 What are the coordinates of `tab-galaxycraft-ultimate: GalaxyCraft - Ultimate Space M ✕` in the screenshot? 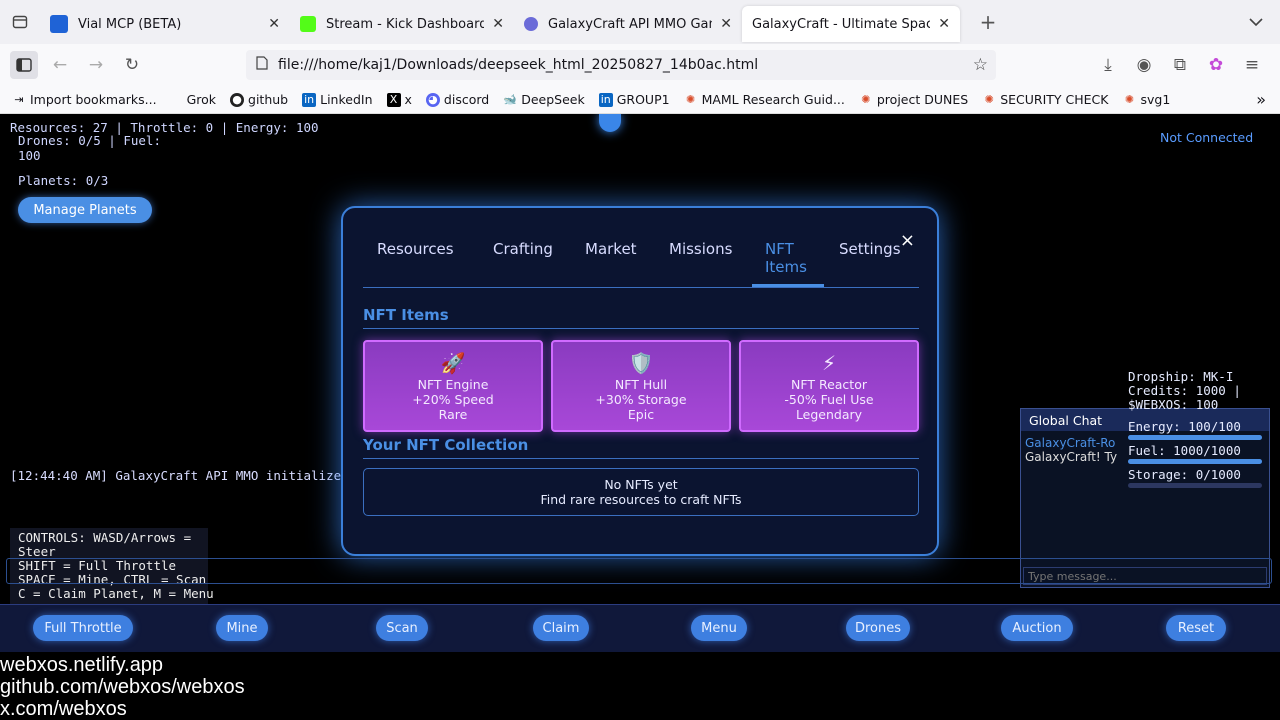 It's located at (851, 24).